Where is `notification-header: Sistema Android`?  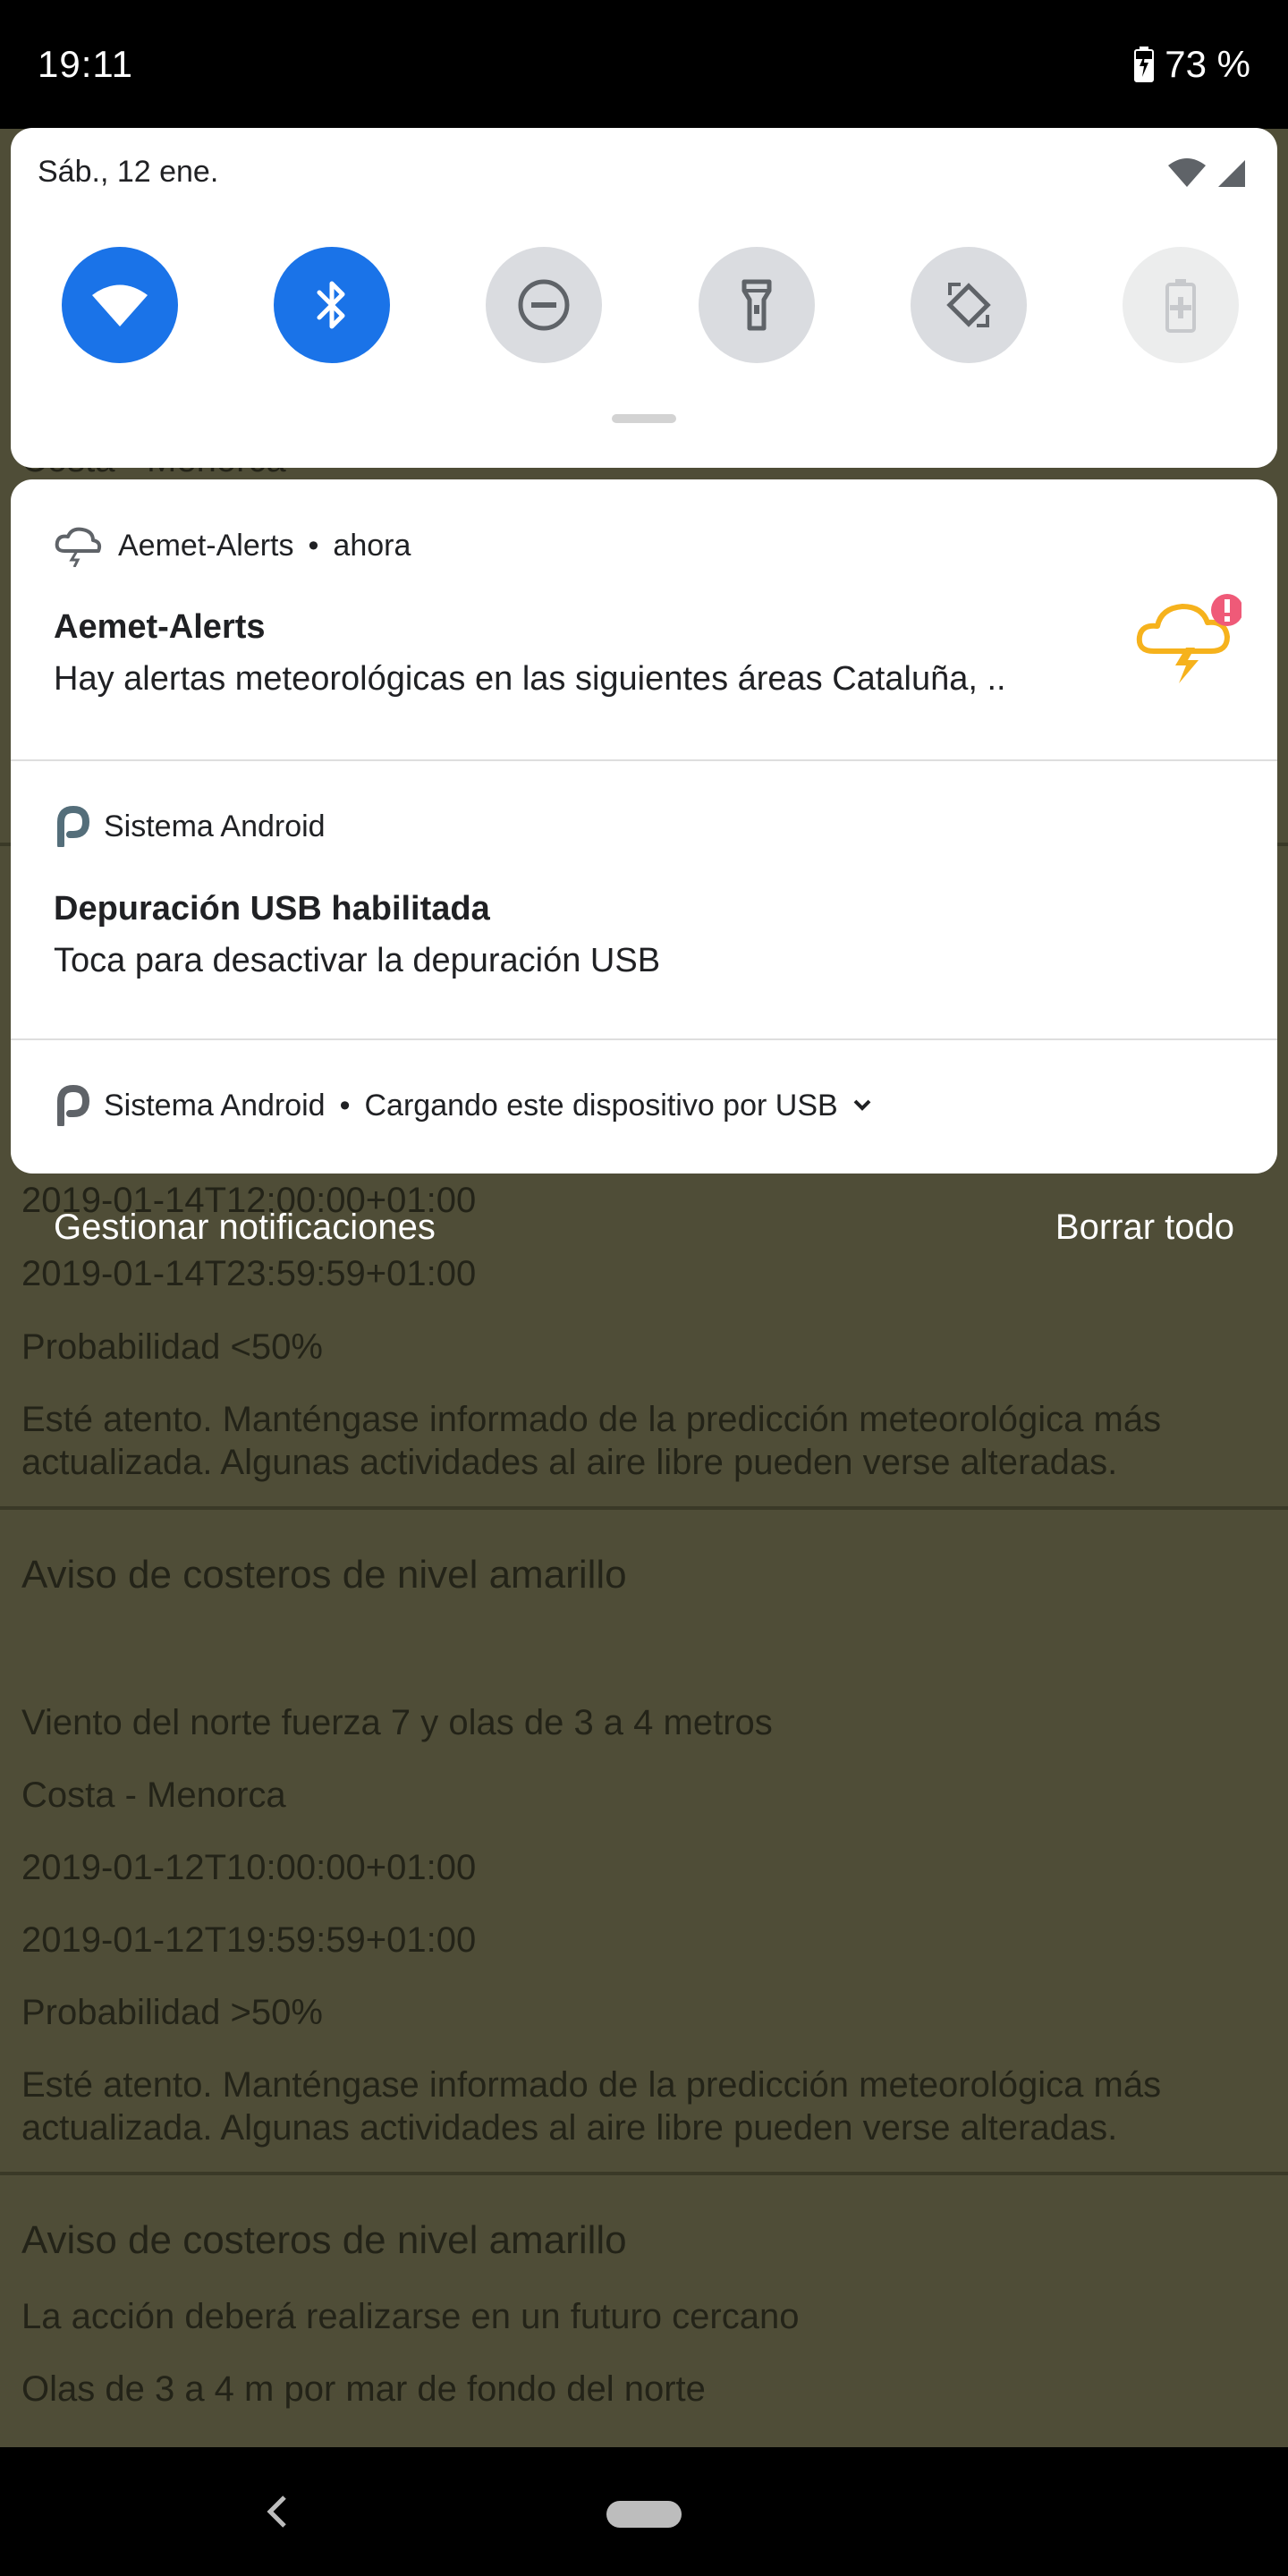 notification-header: Sistema Android is located at coordinates (190, 826).